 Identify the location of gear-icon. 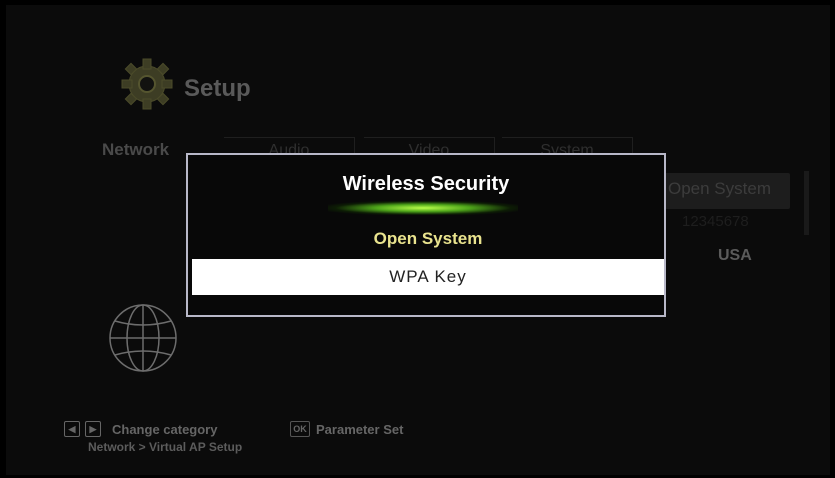
(147, 84).